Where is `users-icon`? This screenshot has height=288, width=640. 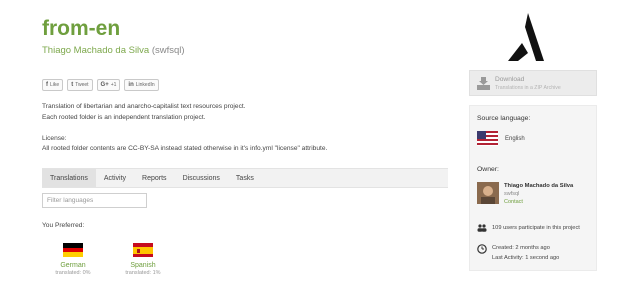 users-icon is located at coordinates (482, 228).